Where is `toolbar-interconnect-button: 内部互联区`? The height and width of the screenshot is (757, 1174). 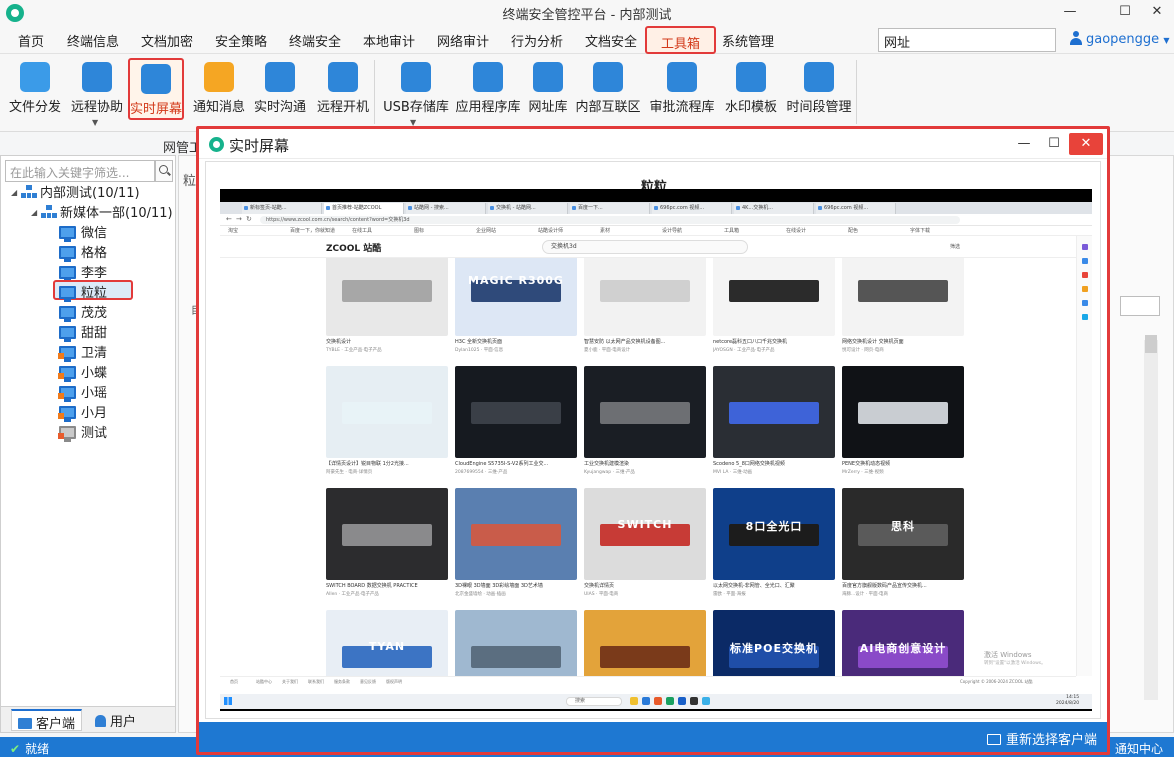 toolbar-interconnect-button: 内部互联区 is located at coordinates (608, 89).